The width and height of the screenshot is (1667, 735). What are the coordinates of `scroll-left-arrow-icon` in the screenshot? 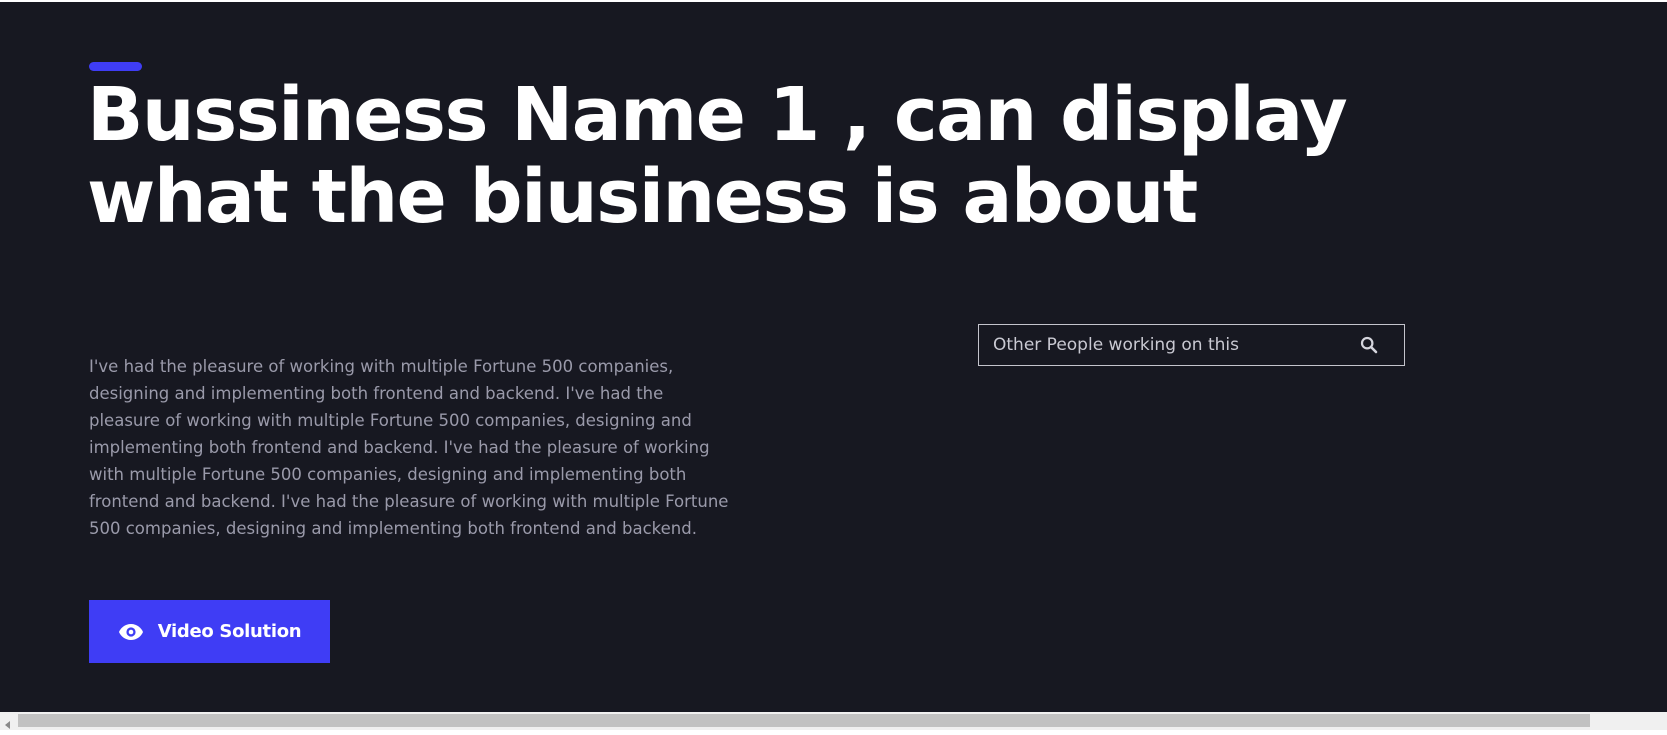 It's located at (8, 722).